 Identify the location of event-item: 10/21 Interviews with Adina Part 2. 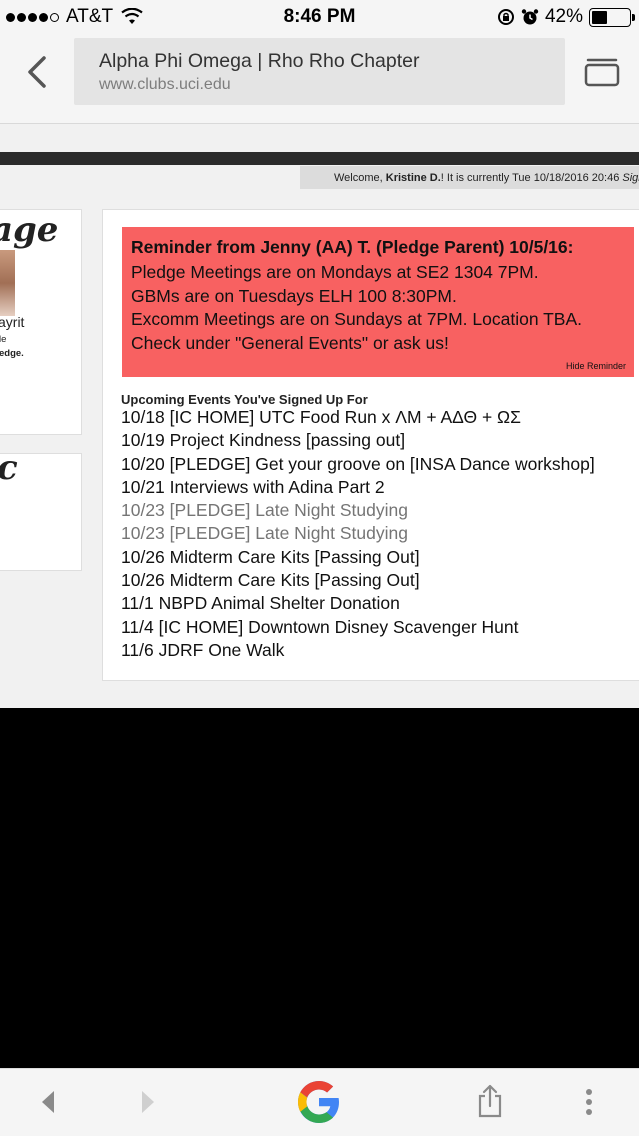
(358, 487).